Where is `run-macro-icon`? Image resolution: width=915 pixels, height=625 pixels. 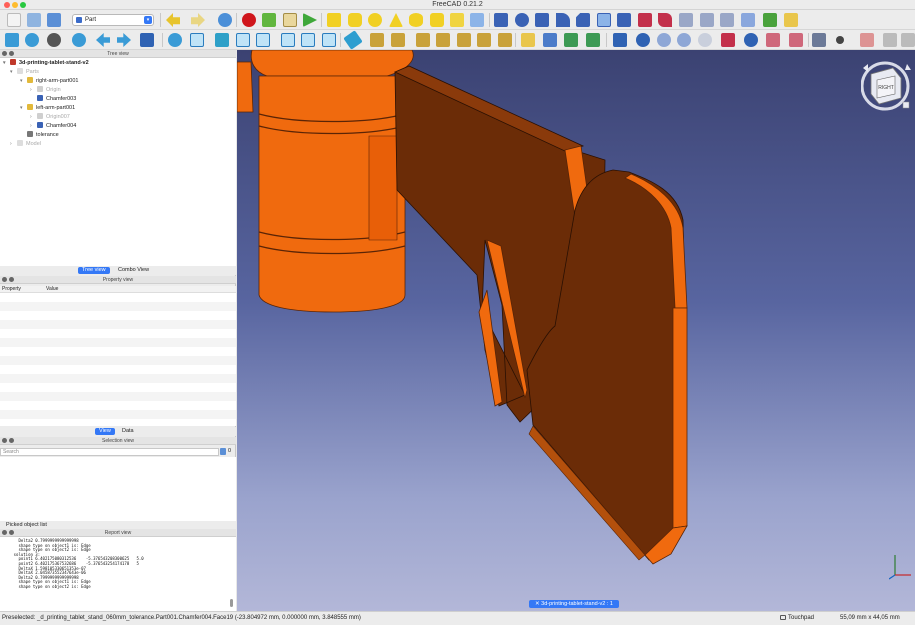 run-macro-icon is located at coordinates (310, 20).